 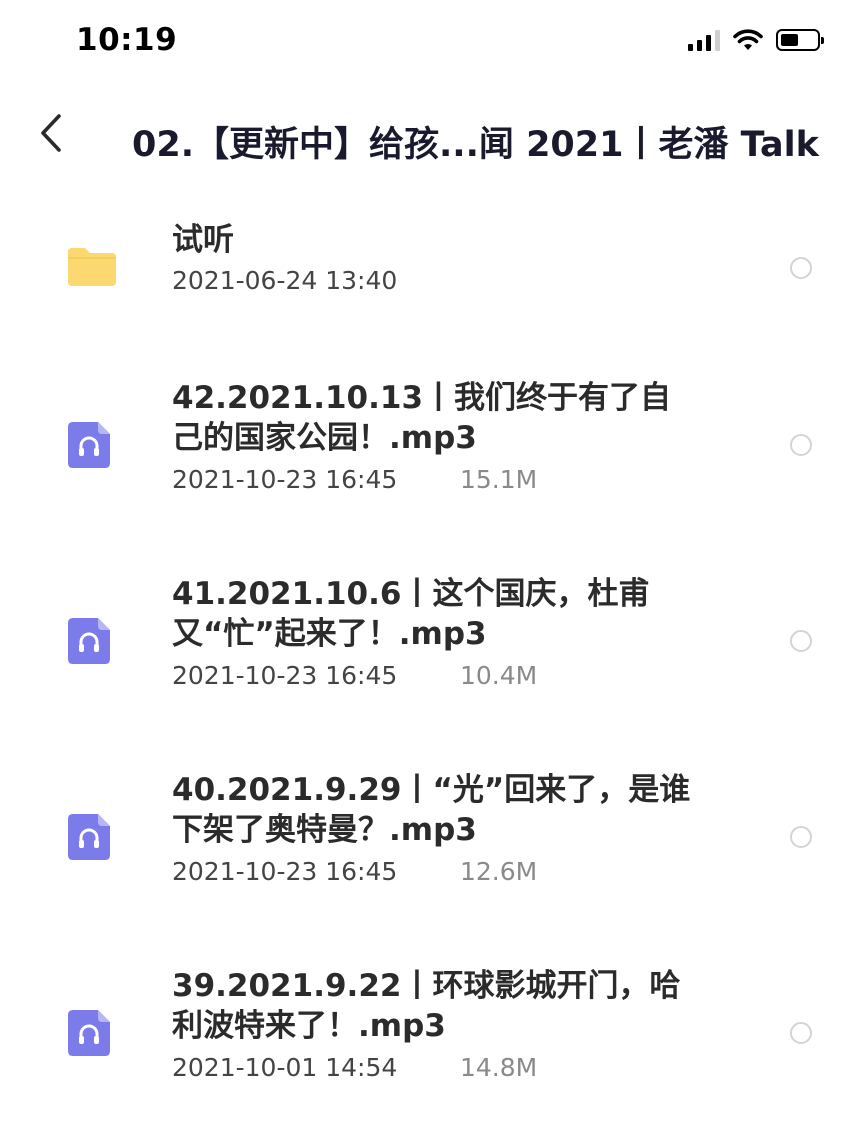 I want to click on file-size: 14.8M, so click(x=499, y=1067).